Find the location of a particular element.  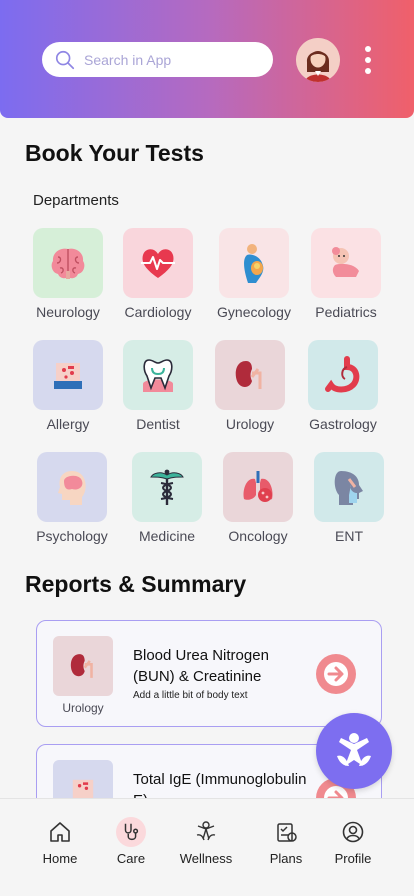

stomach-icon is located at coordinates (343, 375).